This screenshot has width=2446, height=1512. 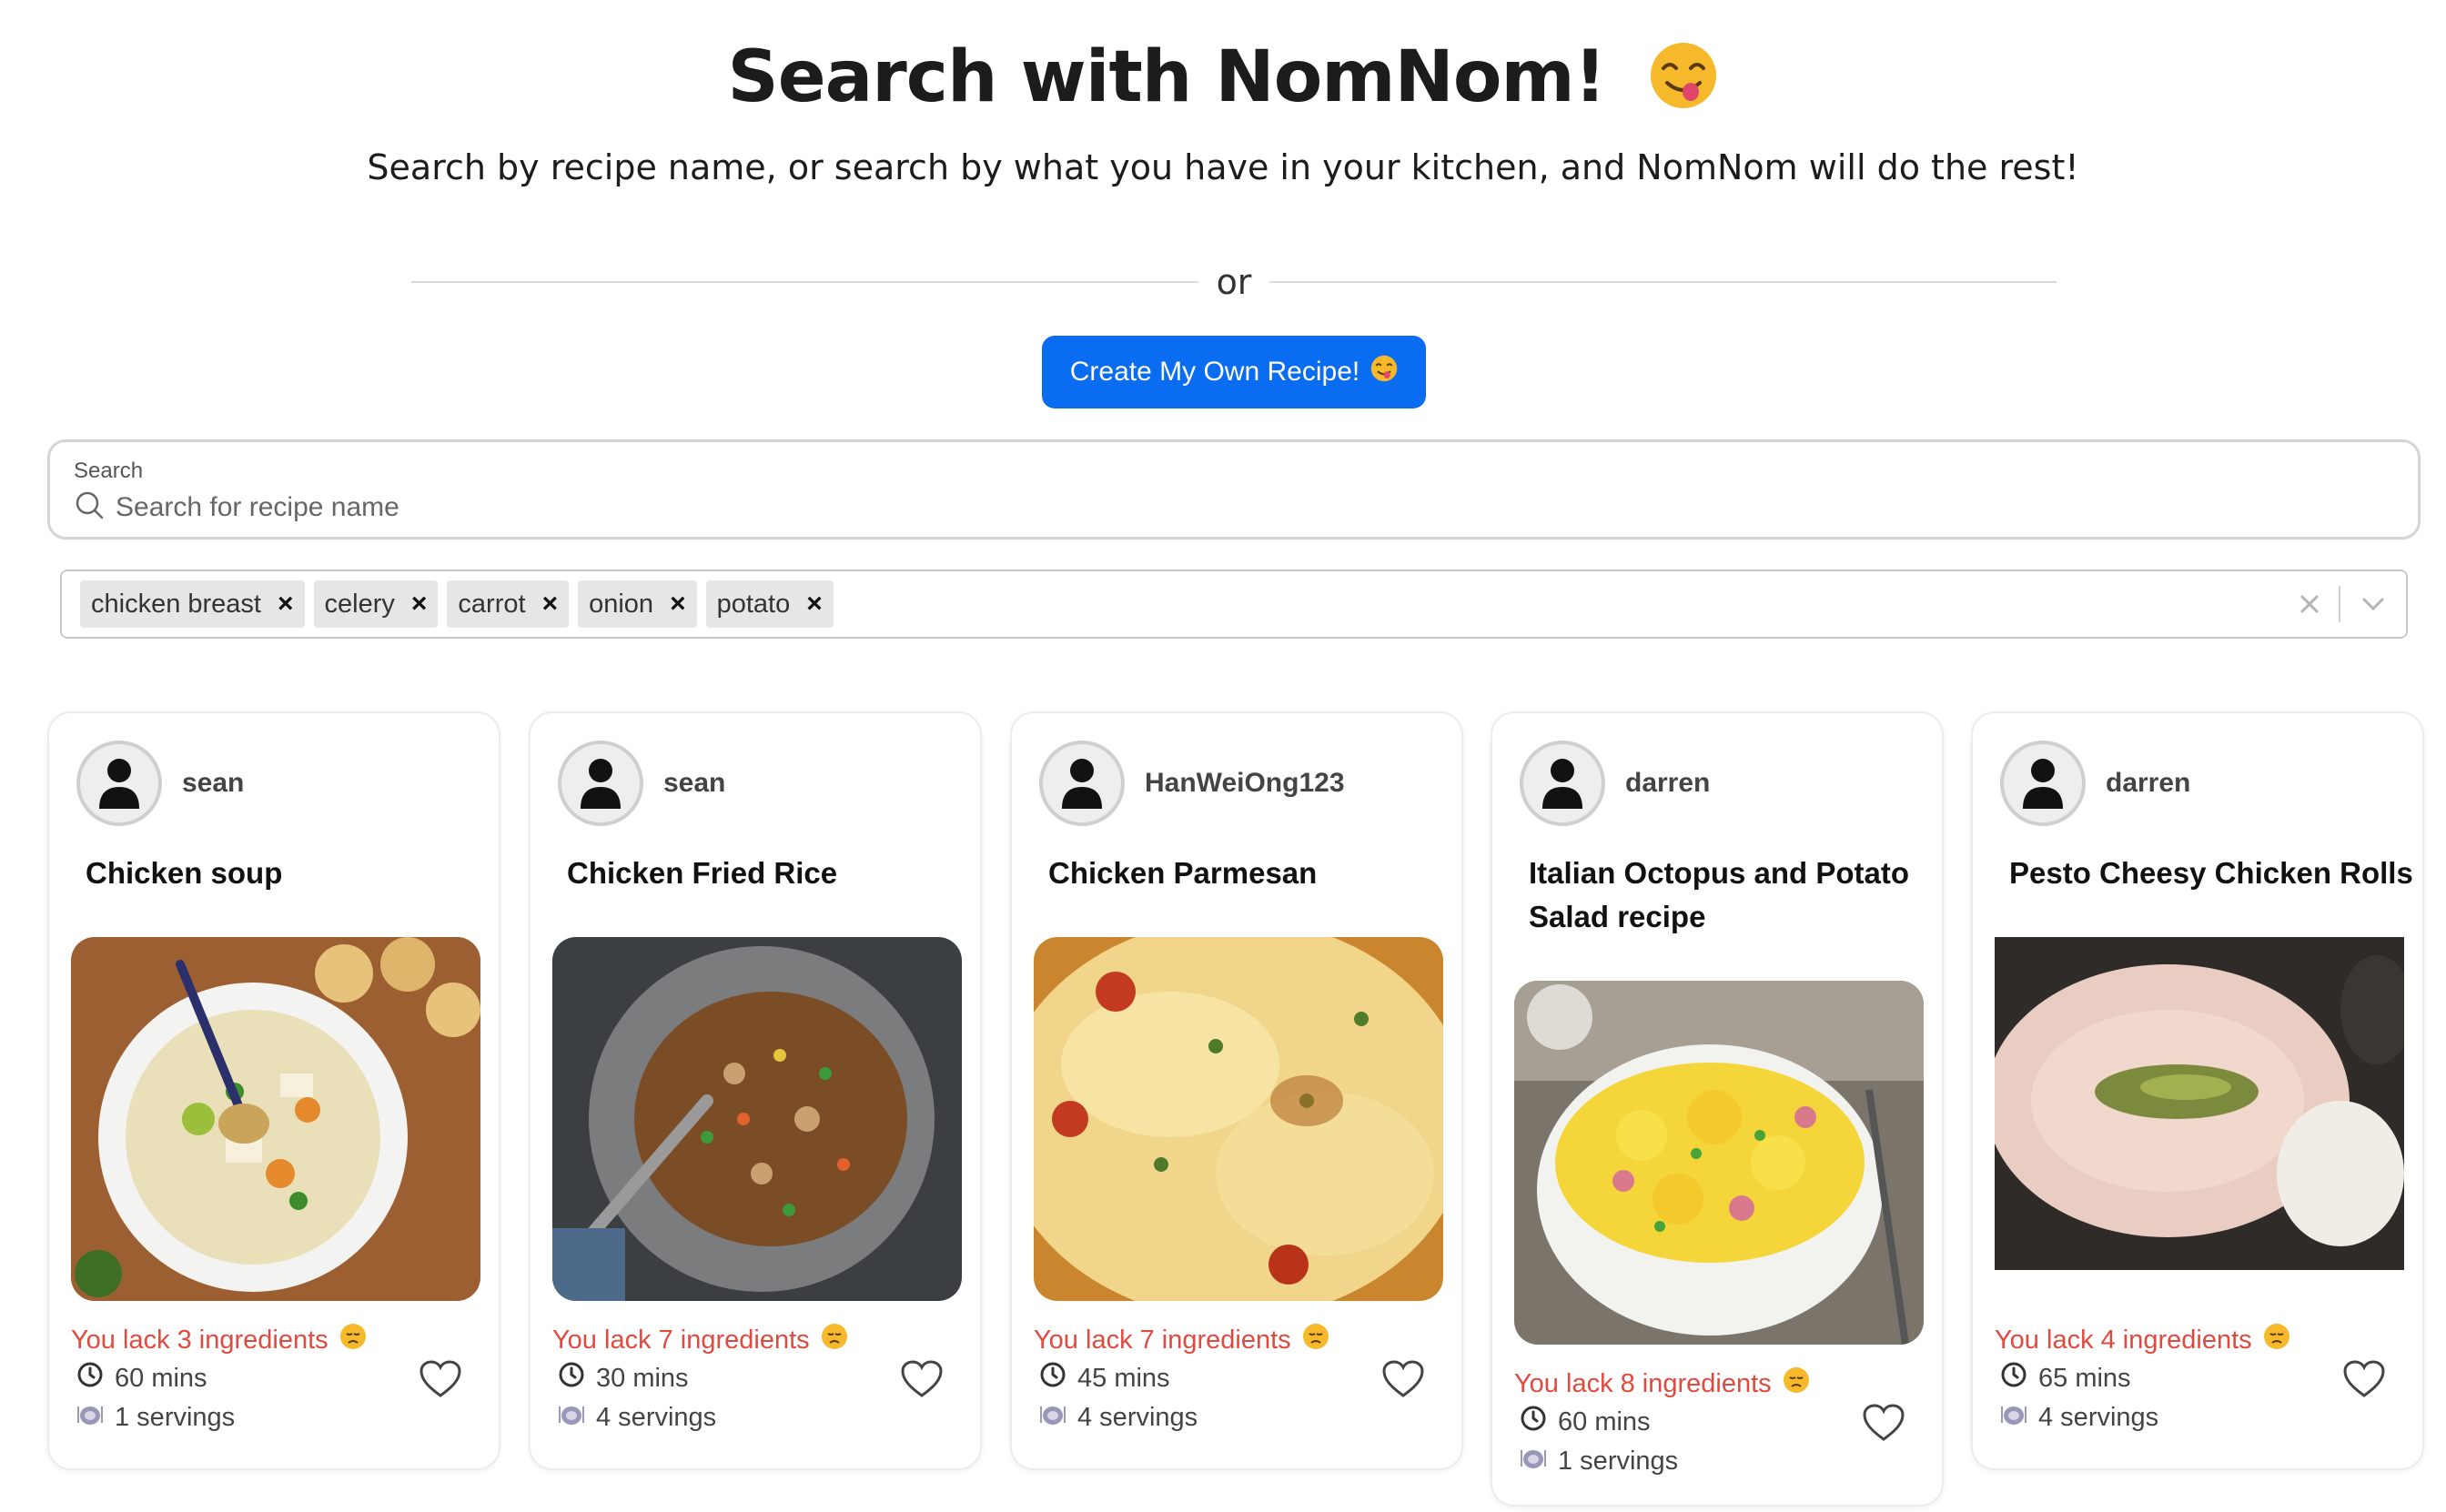 I want to click on divider-label: or, so click(x=1234, y=282).